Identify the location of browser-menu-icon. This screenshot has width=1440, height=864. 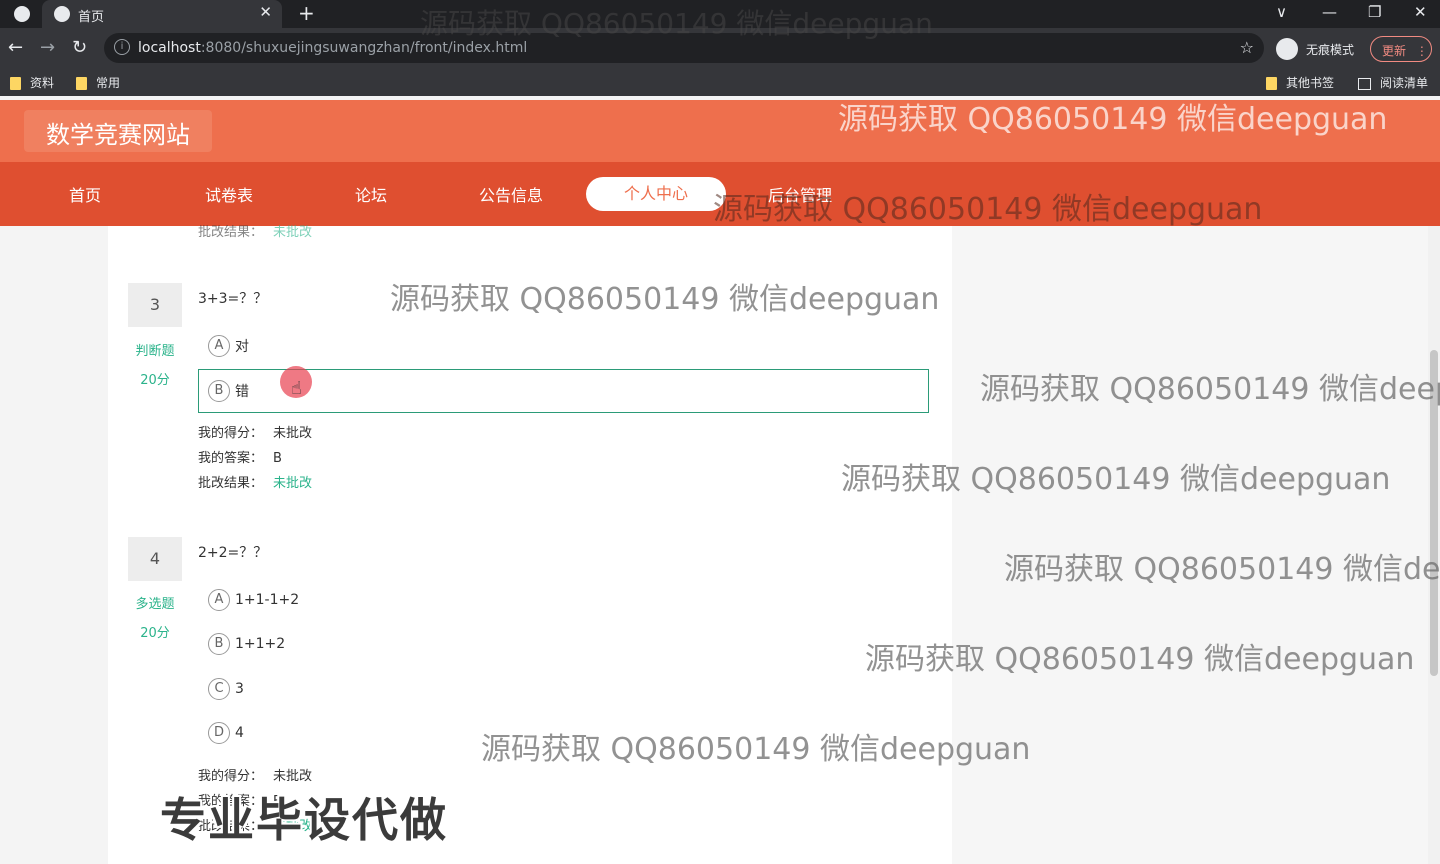
(22, 14).